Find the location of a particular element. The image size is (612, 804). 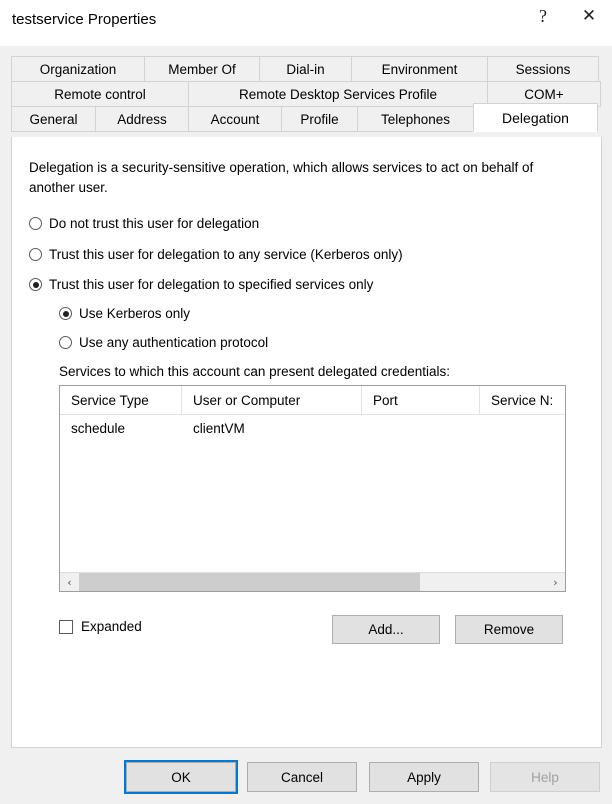

tab-label: Sessions is located at coordinates (543, 69).